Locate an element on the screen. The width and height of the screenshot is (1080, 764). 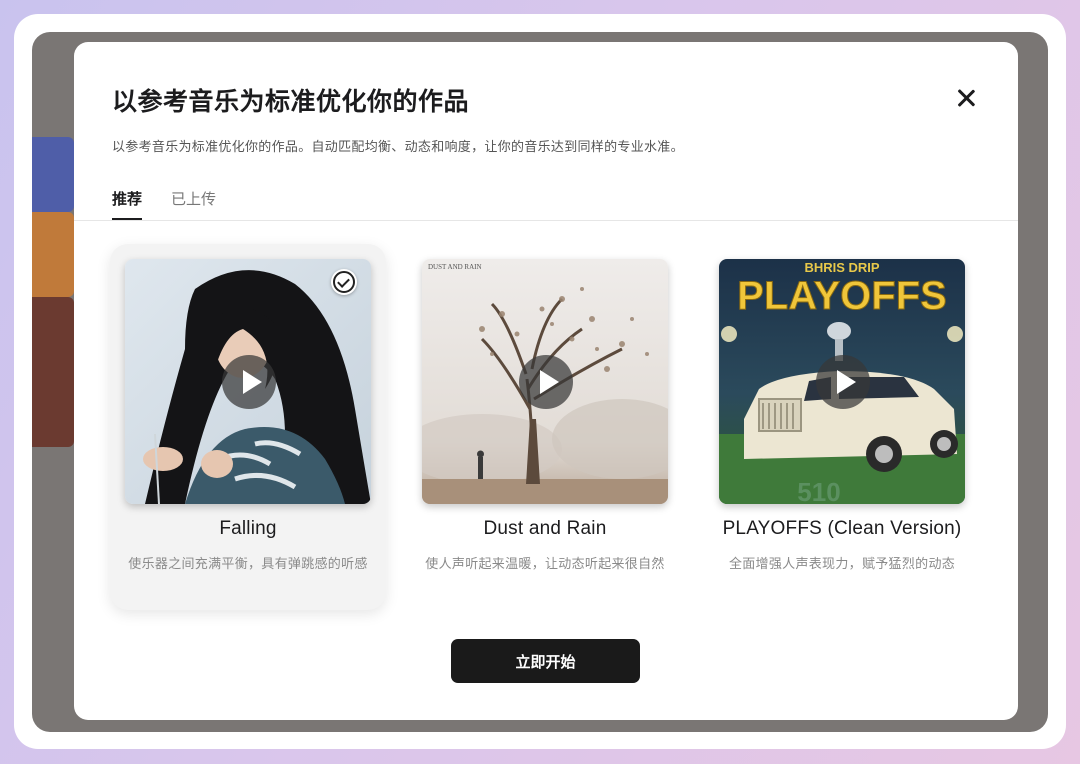
card-title: Dust and Rain is located at coordinates (545, 528).